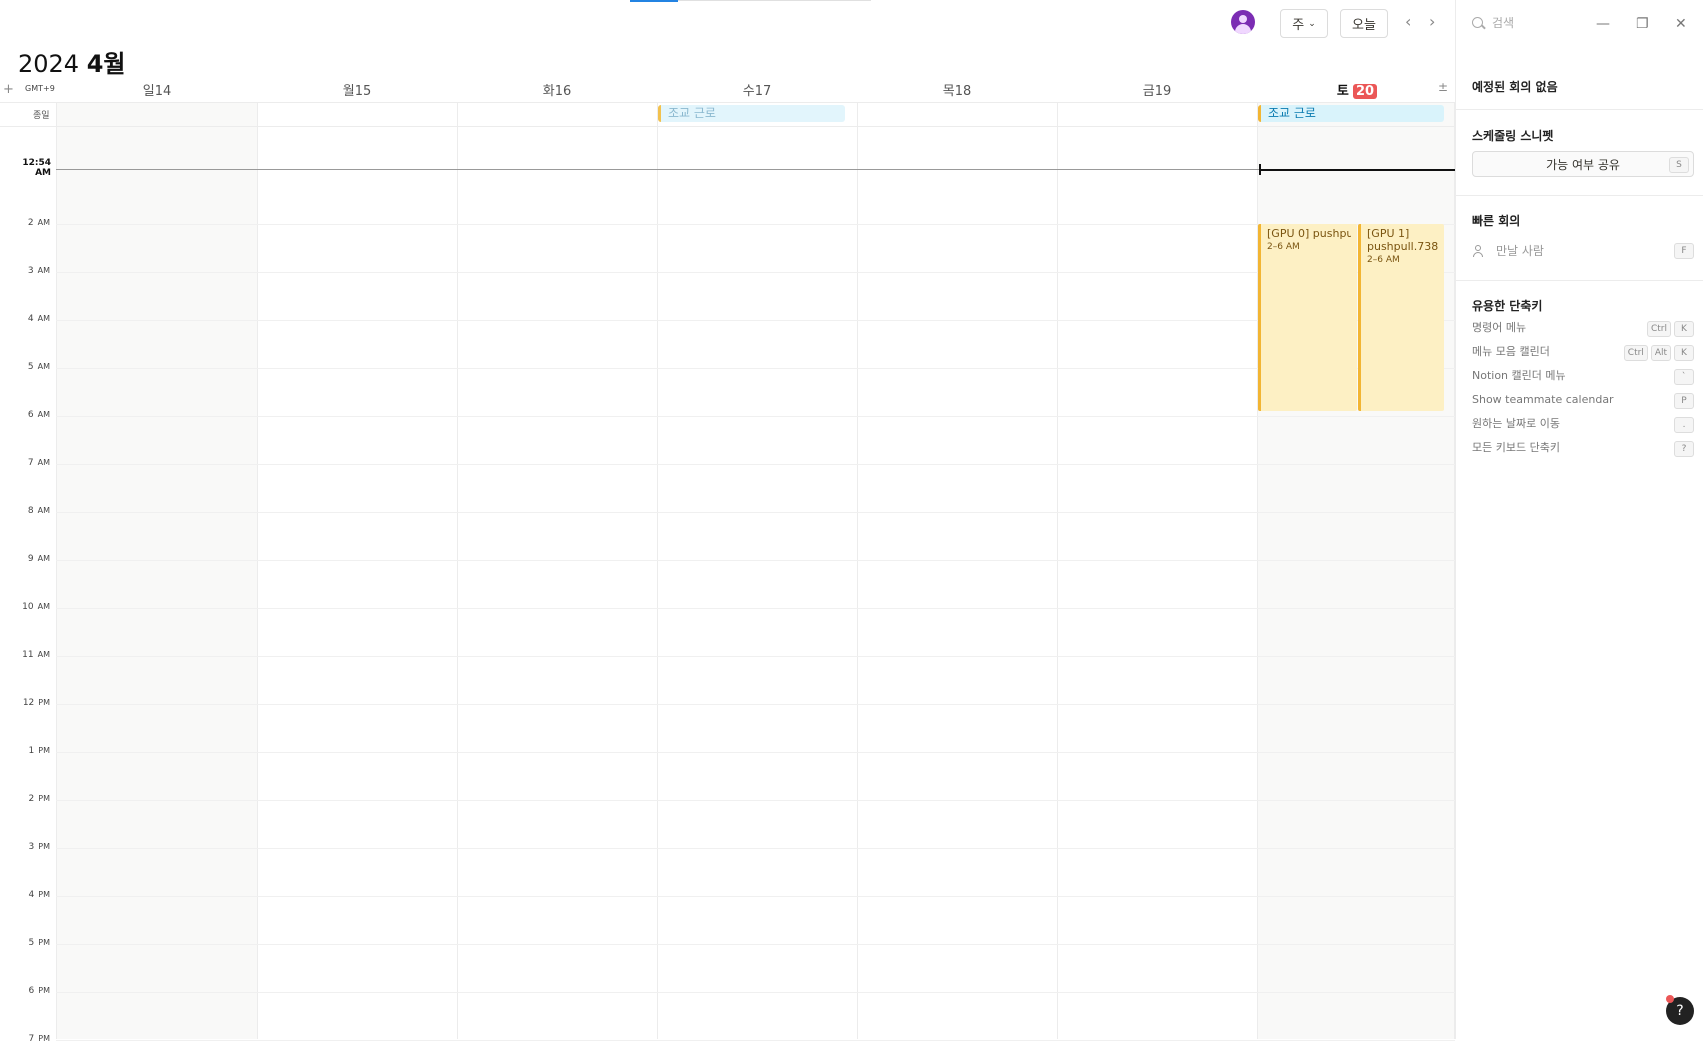 Image resolution: width=1703 pixels, height=1044 pixels. What do you see at coordinates (38, 367) in the screenshot?
I see `hour-label: 5 AM` at bounding box center [38, 367].